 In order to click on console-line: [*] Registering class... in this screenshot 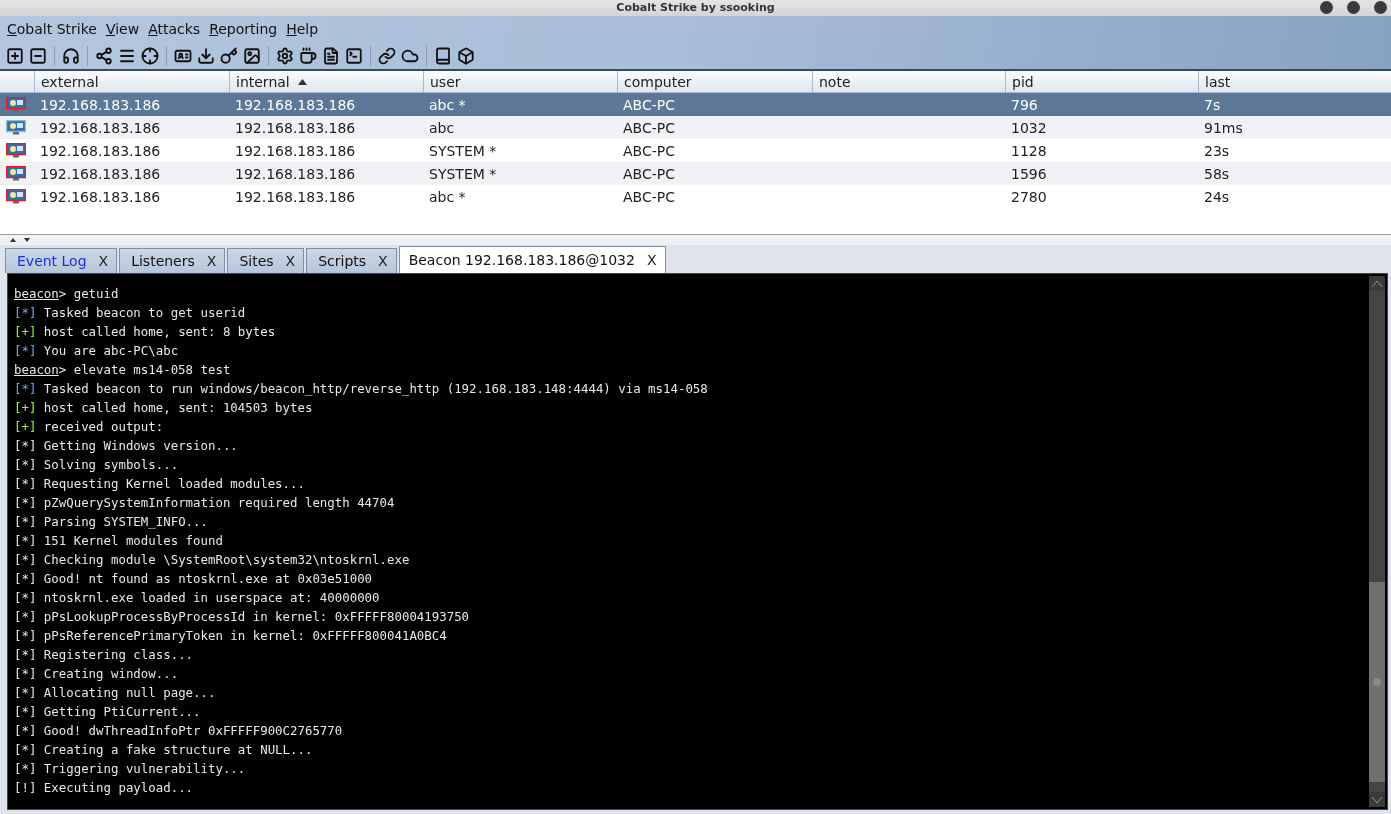, I will do `click(104, 655)`.